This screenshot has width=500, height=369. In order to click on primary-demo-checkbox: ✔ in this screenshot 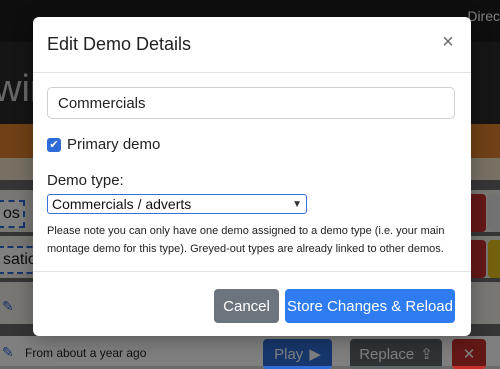, I will do `click(54, 144)`.